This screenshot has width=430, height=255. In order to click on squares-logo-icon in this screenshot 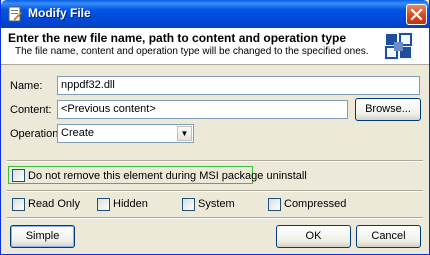, I will do `click(399, 46)`.